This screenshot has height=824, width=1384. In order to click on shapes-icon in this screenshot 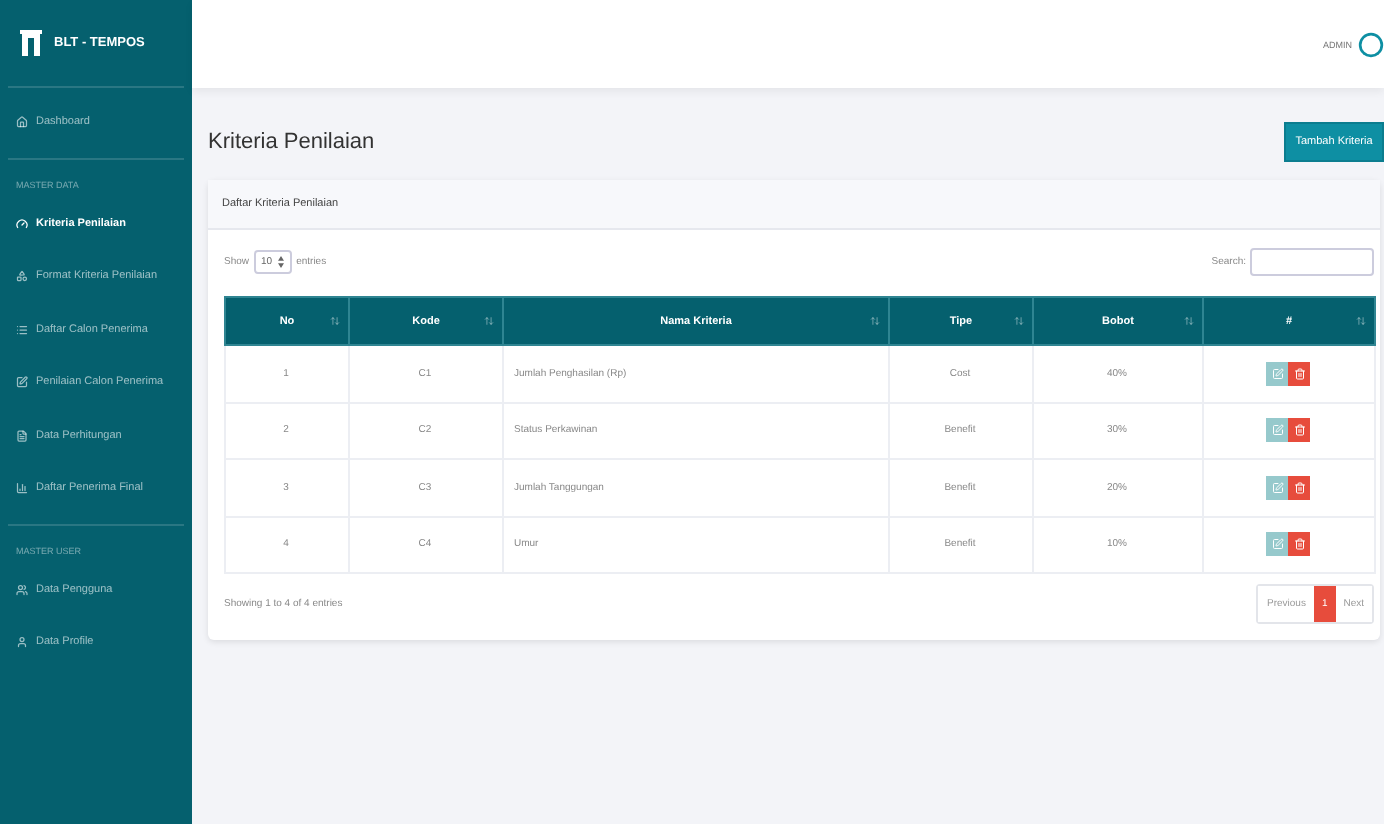, I will do `click(22, 276)`.